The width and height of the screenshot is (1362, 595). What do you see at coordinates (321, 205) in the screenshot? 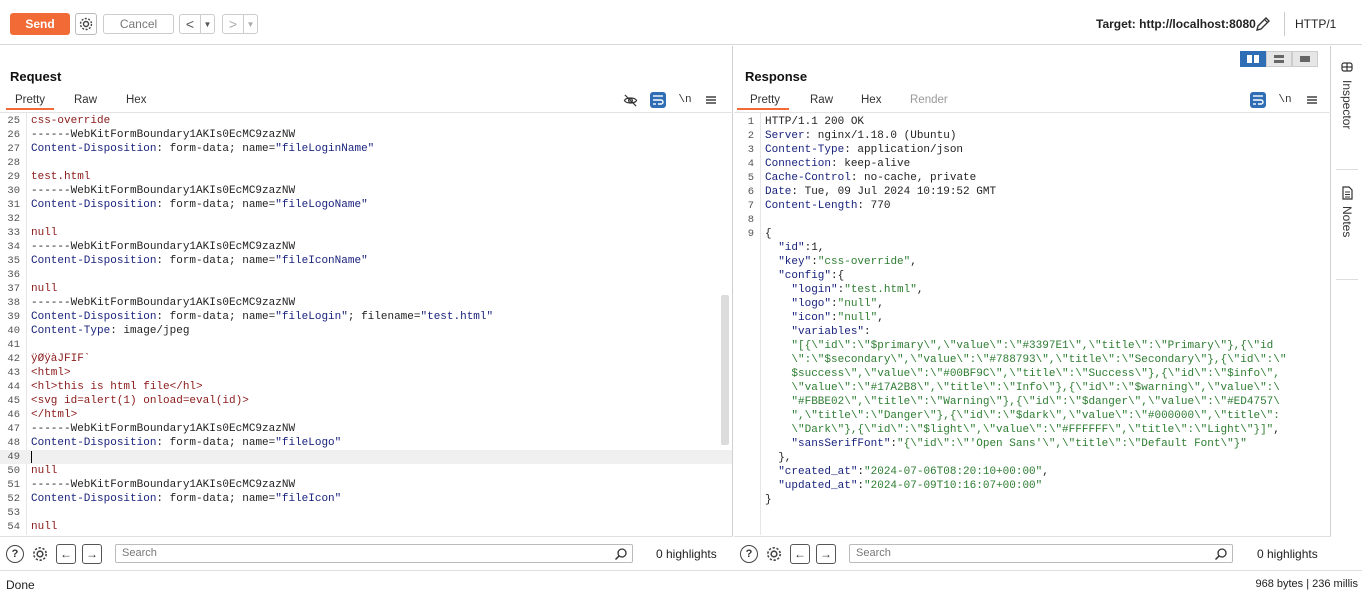
I see `code-token: "fileLogoName"` at bounding box center [321, 205].